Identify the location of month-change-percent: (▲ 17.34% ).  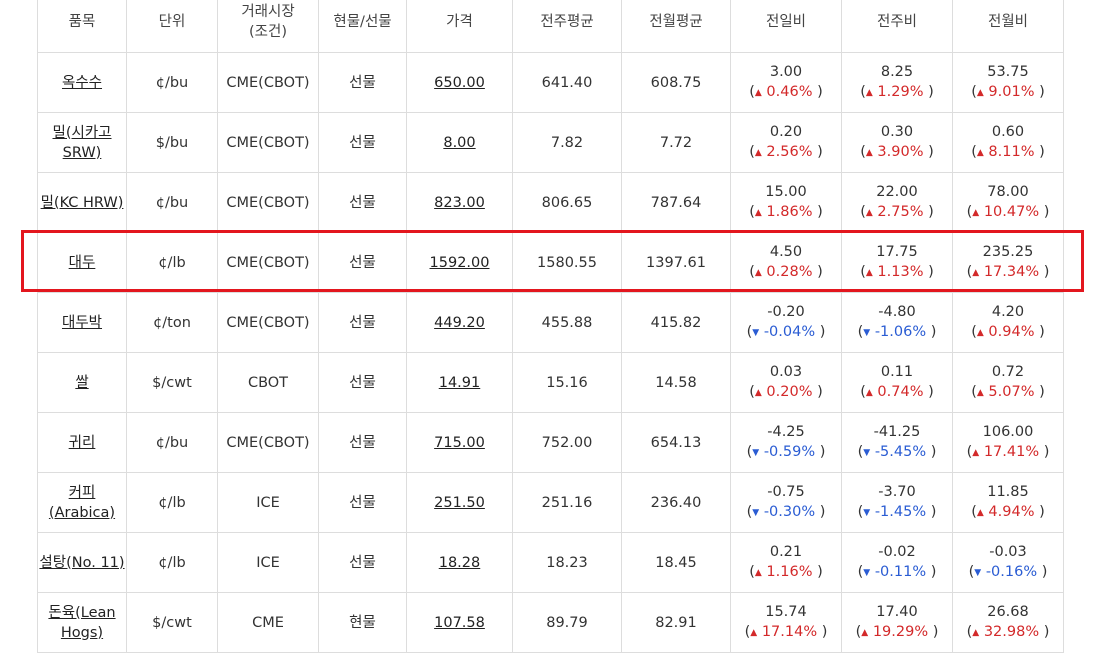
(1008, 272).